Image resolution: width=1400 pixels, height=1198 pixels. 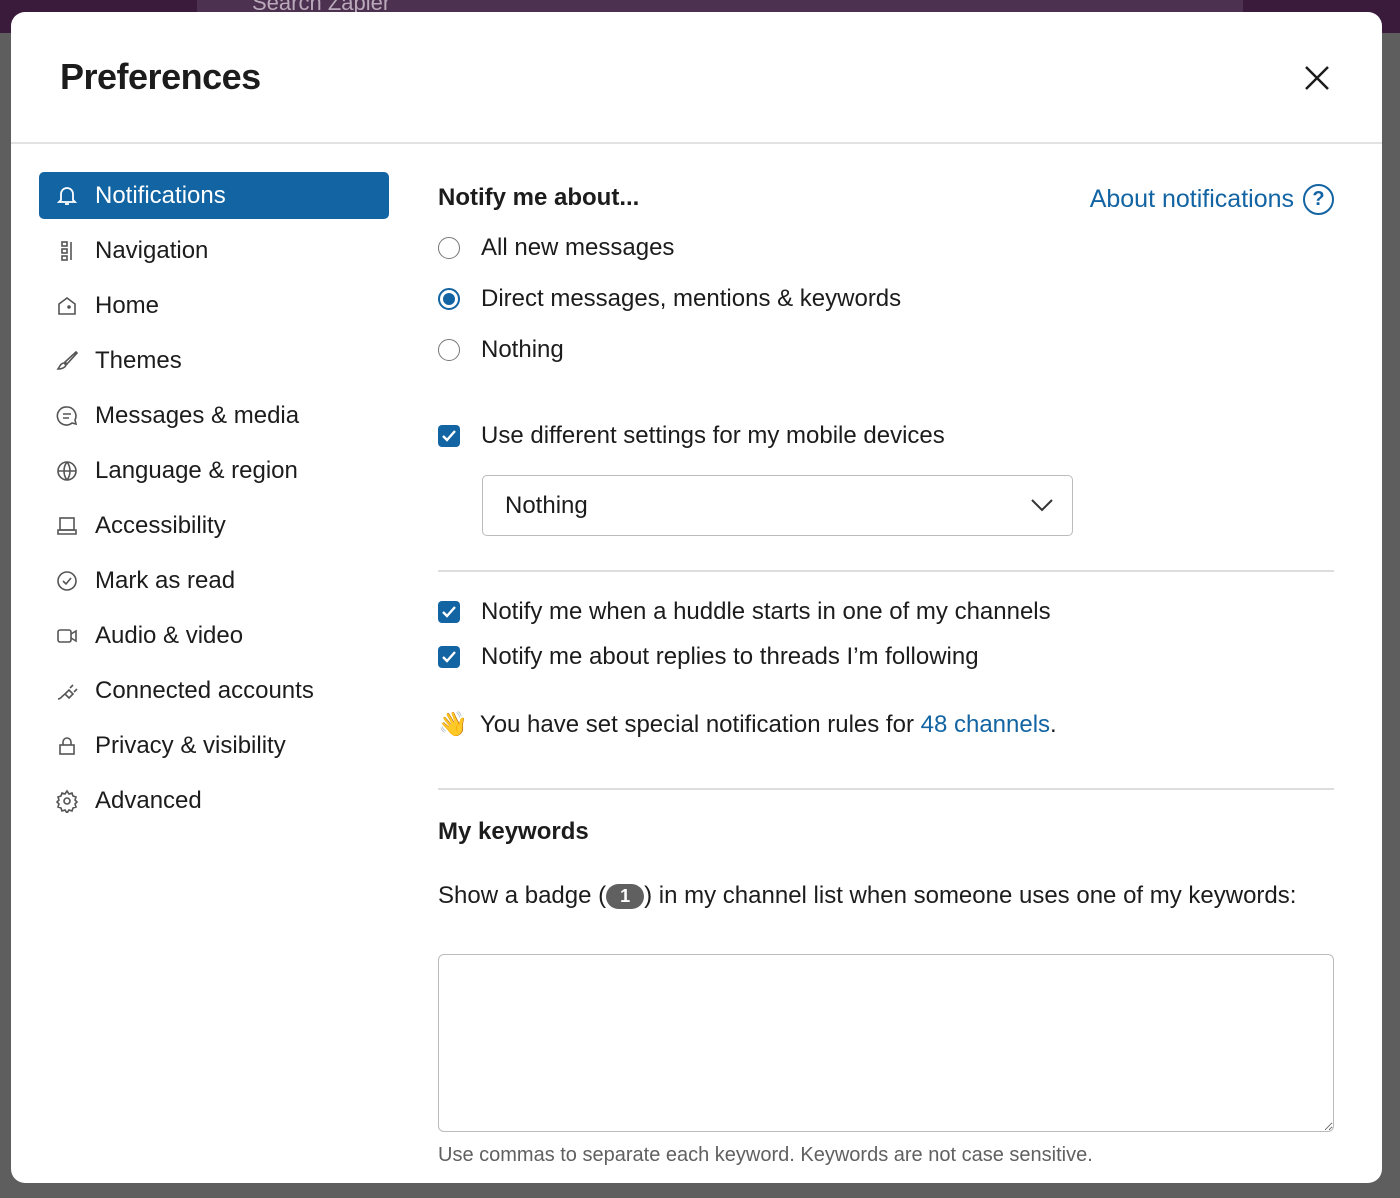 What do you see at coordinates (214, 360) in the screenshot?
I see `sidebar-item-themes: Themes` at bounding box center [214, 360].